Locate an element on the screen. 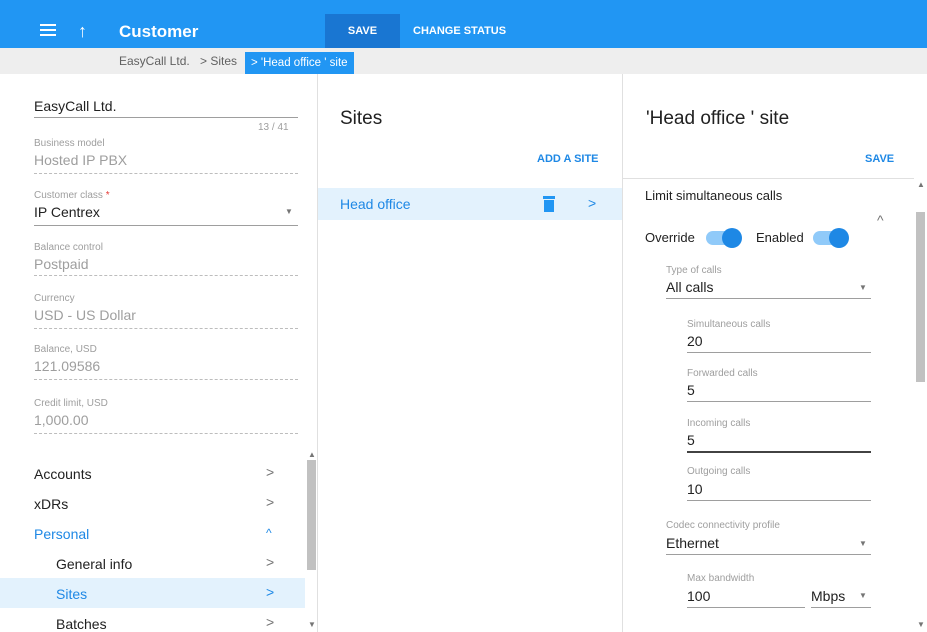 Image resolution: width=927 pixels, height=632 pixels. details-scrollbar: ▲ ▼ is located at coordinates (920, 405).